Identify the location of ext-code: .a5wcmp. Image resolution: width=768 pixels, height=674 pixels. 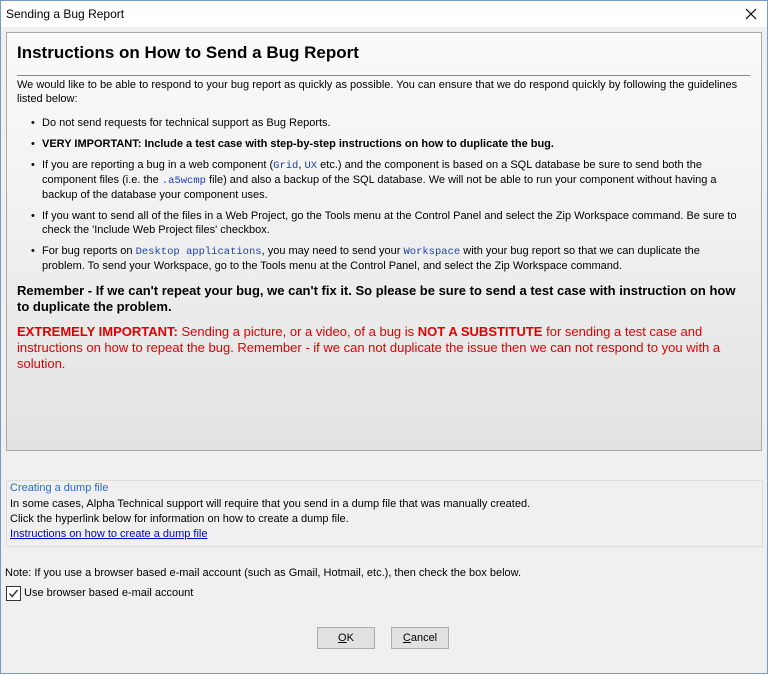
(183, 181).